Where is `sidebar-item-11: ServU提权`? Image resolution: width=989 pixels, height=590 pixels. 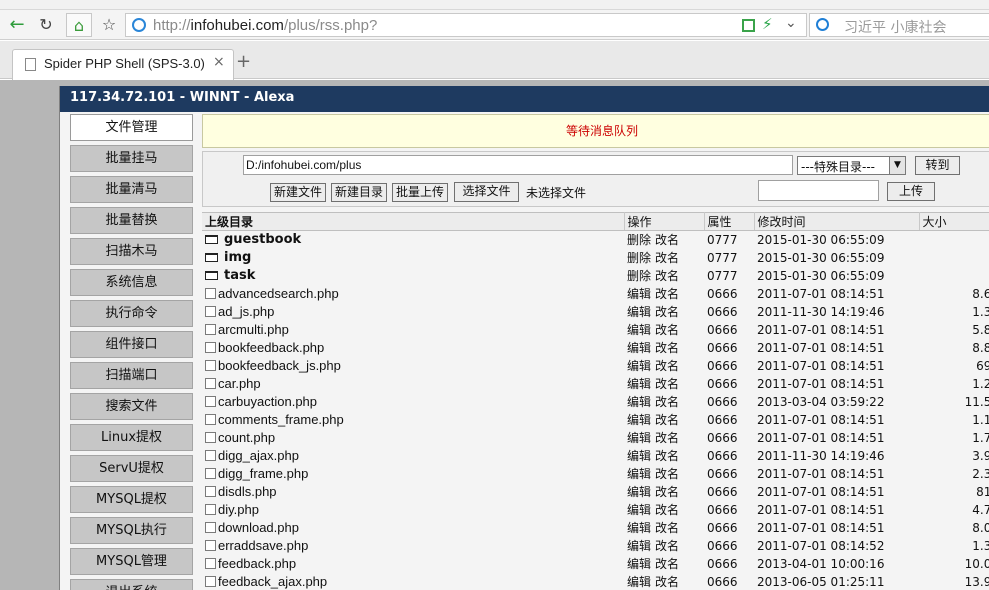 sidebar-item-11: ServU提权 is located at coordinates (131, 468).